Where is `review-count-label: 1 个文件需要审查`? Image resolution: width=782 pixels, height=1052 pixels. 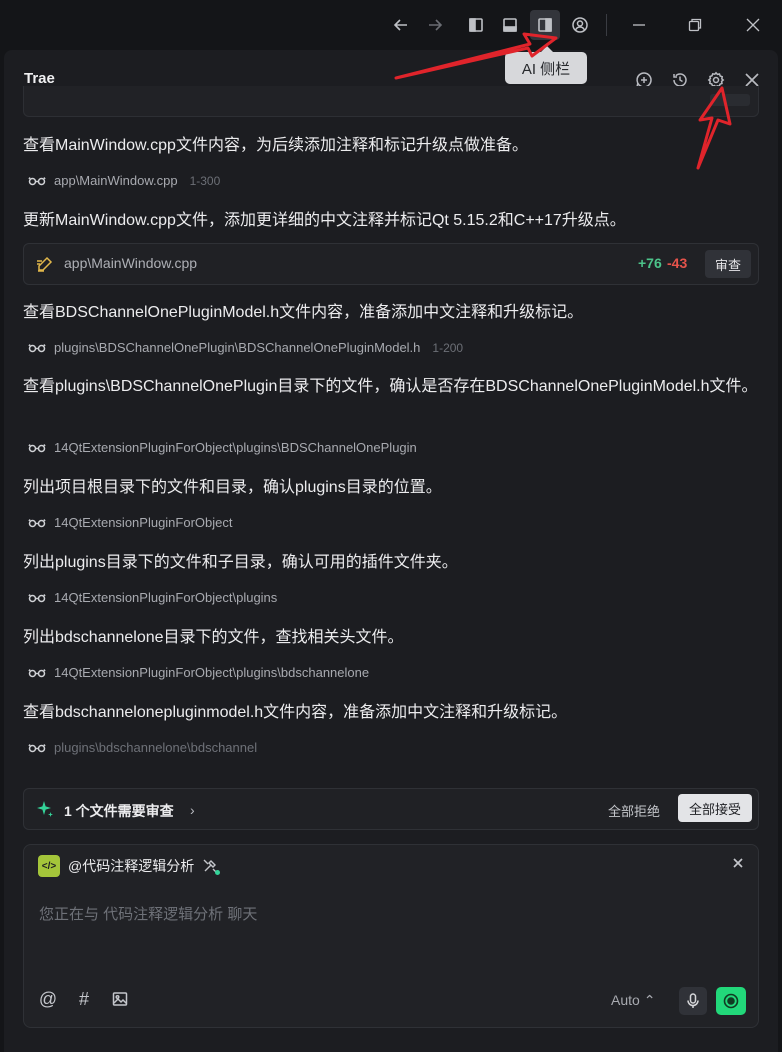 review-count-label: 1 个文件需要审查 is located at coordinates (119, 811).